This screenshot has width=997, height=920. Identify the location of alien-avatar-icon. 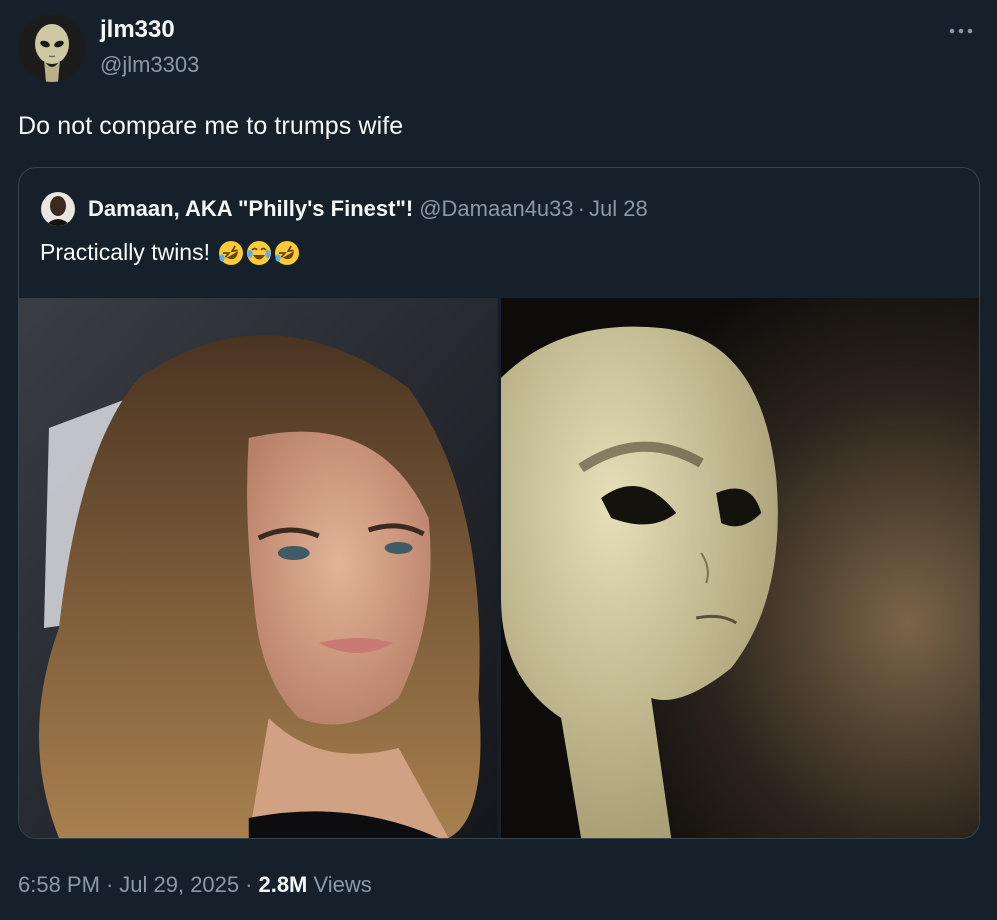
(52, 48).